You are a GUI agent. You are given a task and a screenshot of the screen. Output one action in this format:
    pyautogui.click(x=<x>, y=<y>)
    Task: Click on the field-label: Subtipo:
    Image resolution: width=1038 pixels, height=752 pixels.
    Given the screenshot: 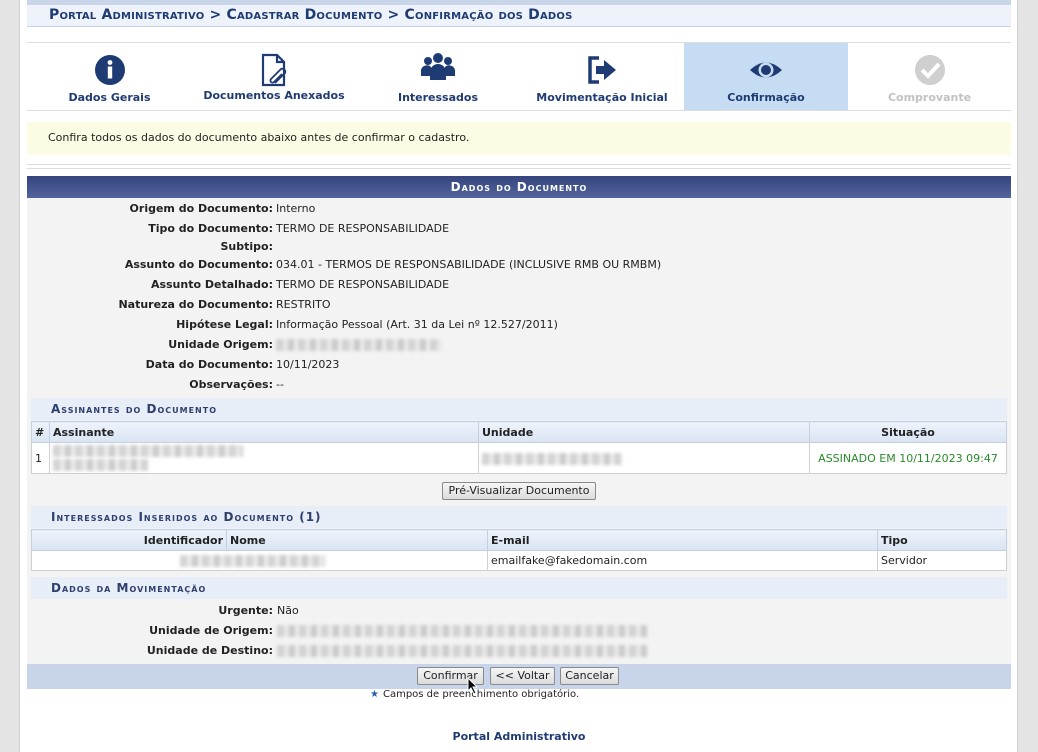 What is the action you would take?
    pyautogui.click(x=247, y=246)
    